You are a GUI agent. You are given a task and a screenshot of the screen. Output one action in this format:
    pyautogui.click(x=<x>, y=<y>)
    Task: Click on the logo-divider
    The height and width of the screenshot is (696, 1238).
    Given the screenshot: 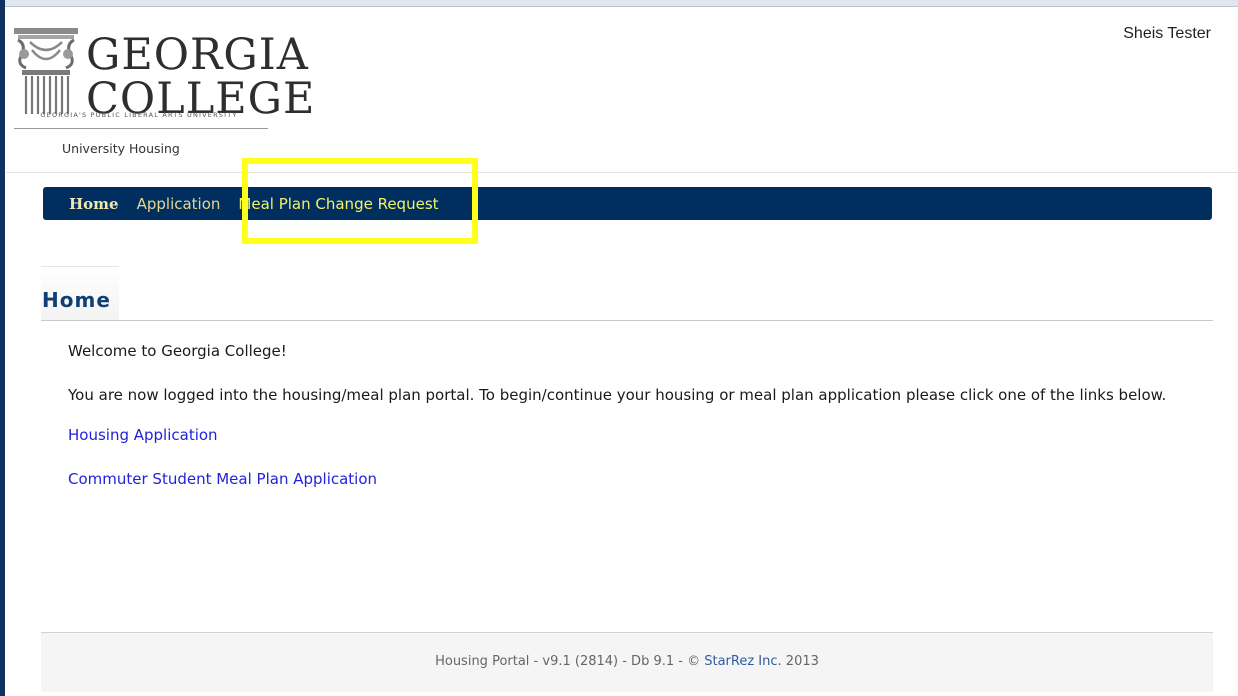 What is the action you would take?
    pyautogui.click(x=141, y=128)
    